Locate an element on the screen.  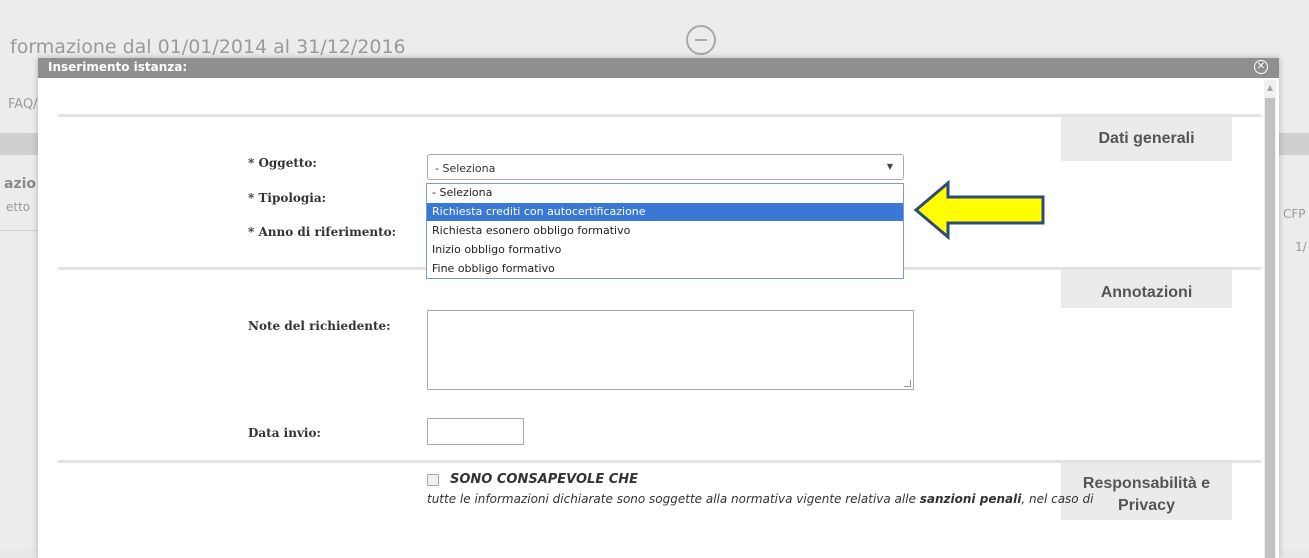
background-col-text: etto is located at coordinates (18, 207).